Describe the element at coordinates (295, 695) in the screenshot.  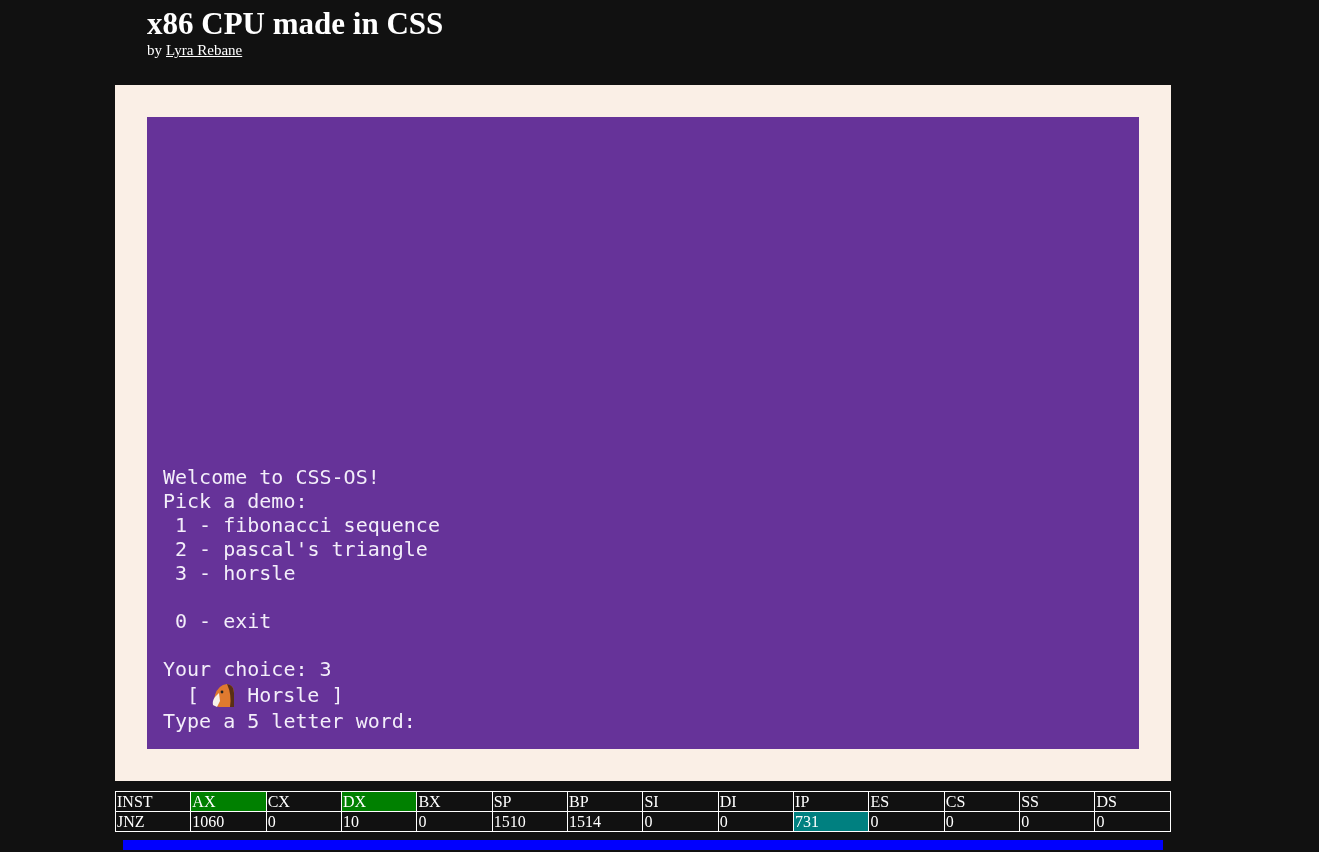
I see `terminal-text: Horsle ]` at that location.